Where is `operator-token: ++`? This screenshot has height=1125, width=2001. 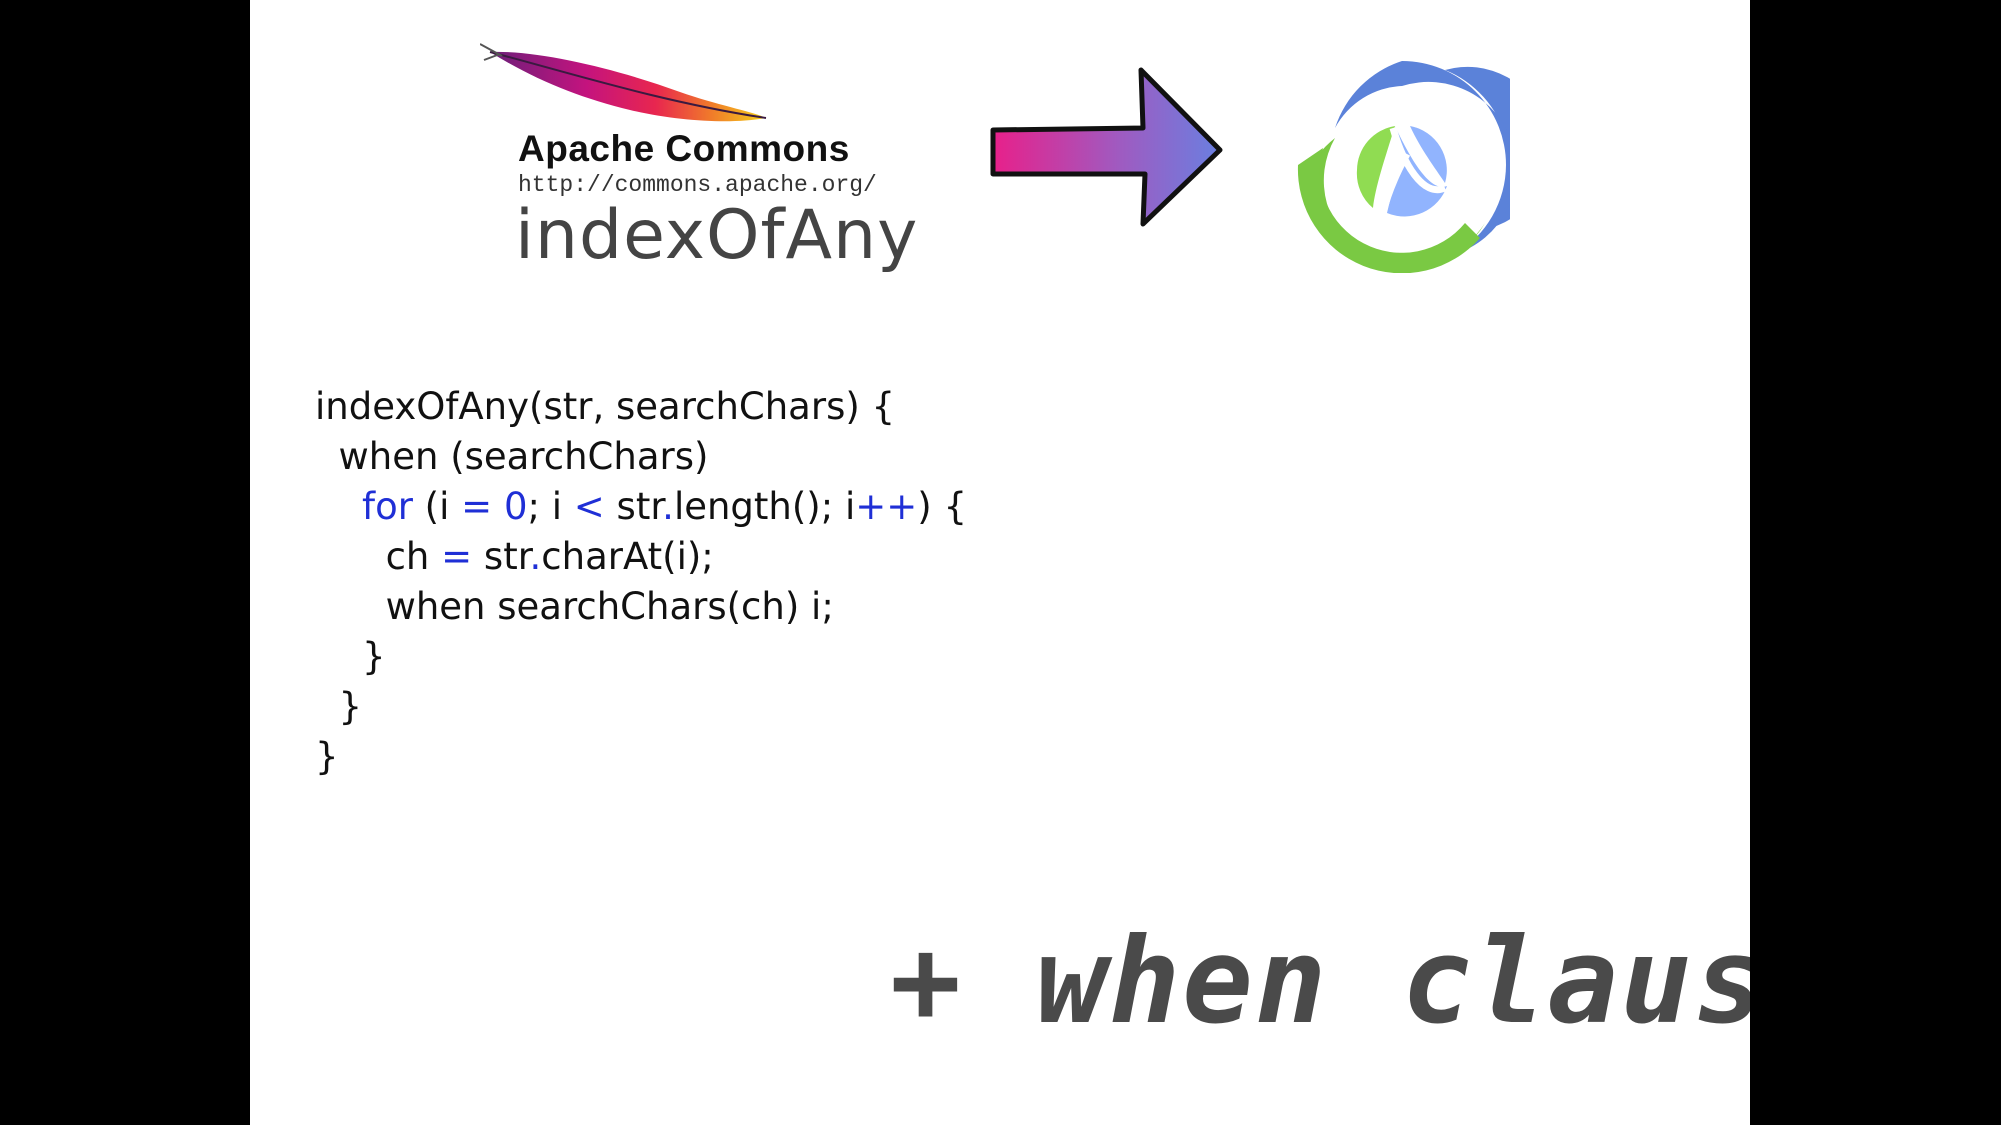
operator-token: ++ is located at coordinates (886, 506).